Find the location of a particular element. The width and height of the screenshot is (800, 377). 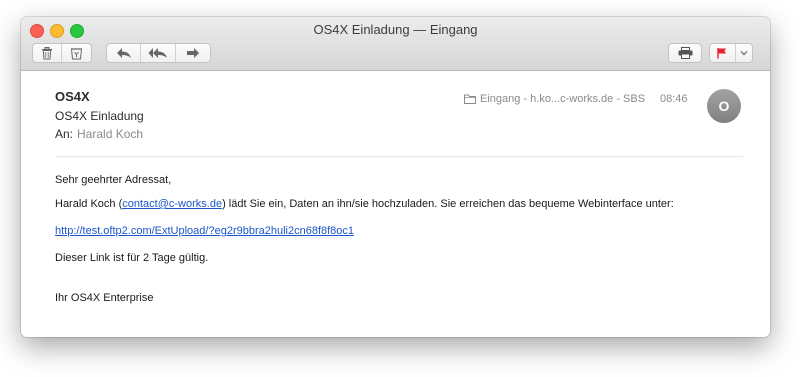

reply-all-button is located at coordinates (158, 53).